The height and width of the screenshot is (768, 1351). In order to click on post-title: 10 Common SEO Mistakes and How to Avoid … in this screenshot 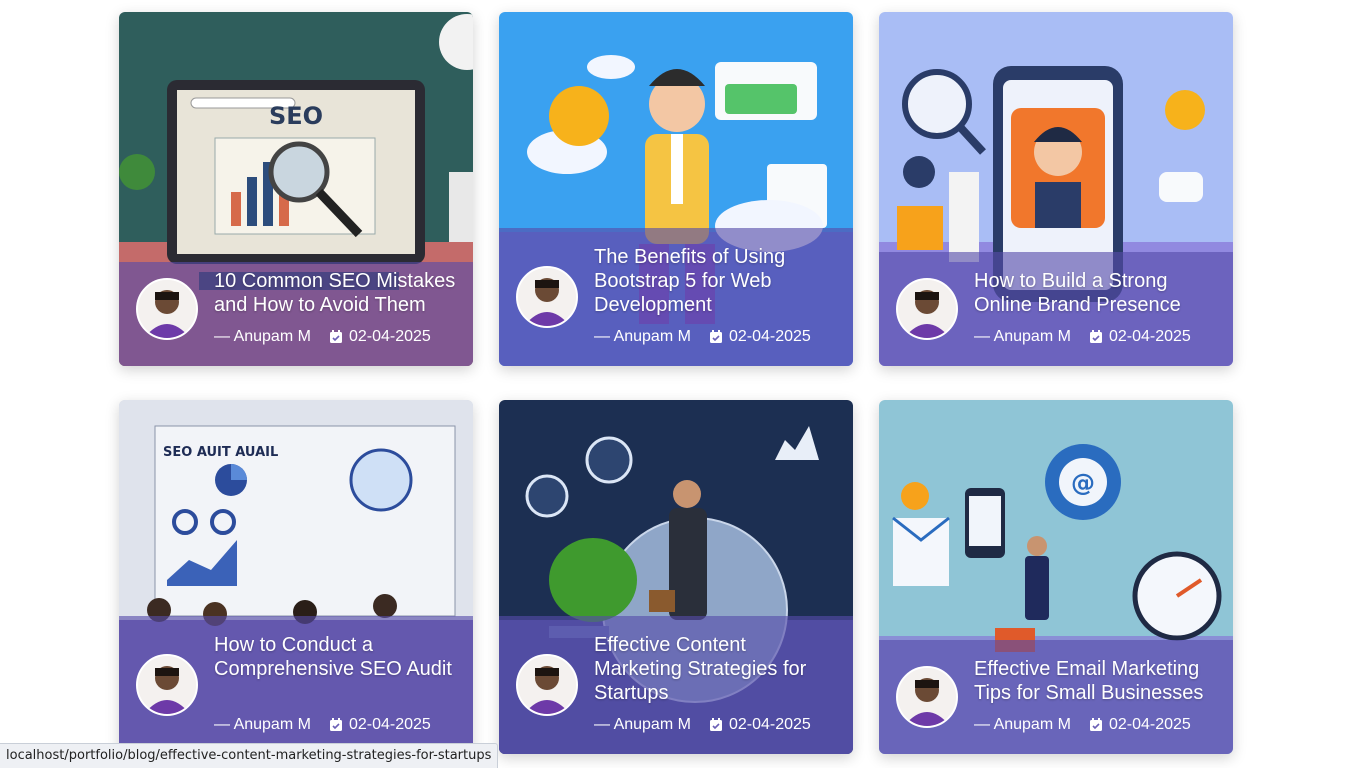, I will do `click(336, 293)`.